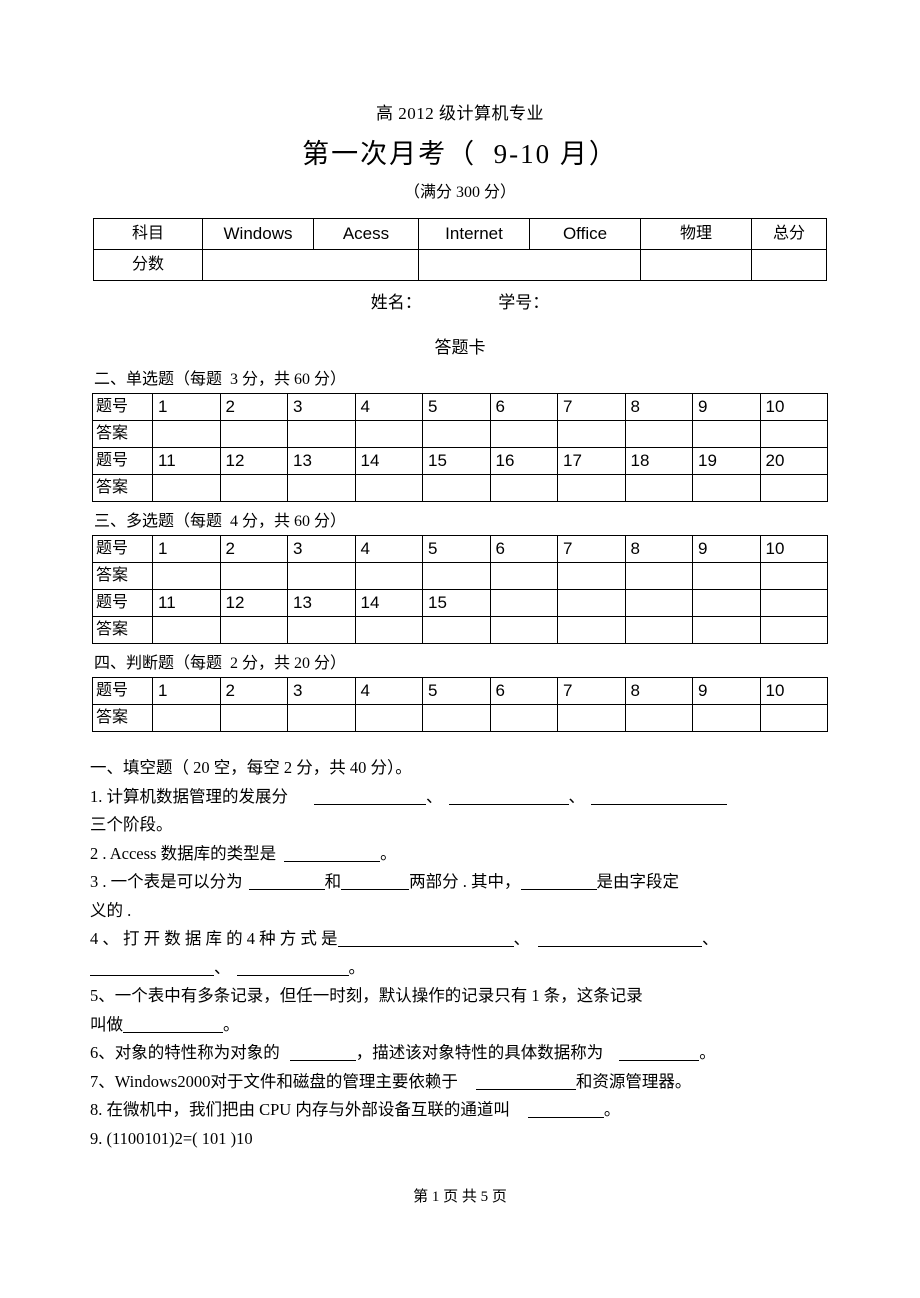 The image size is (920, 1298). I want to click on question-number-cell: 10, so click(793, 549).